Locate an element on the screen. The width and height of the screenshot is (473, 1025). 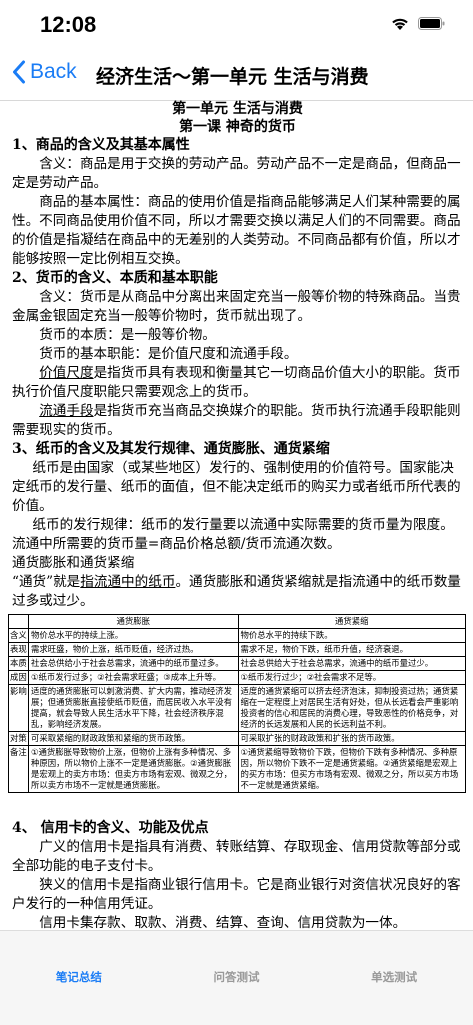
paragraph: 通货膨胀和通货紧缩 is located at coordinates (73, 563).